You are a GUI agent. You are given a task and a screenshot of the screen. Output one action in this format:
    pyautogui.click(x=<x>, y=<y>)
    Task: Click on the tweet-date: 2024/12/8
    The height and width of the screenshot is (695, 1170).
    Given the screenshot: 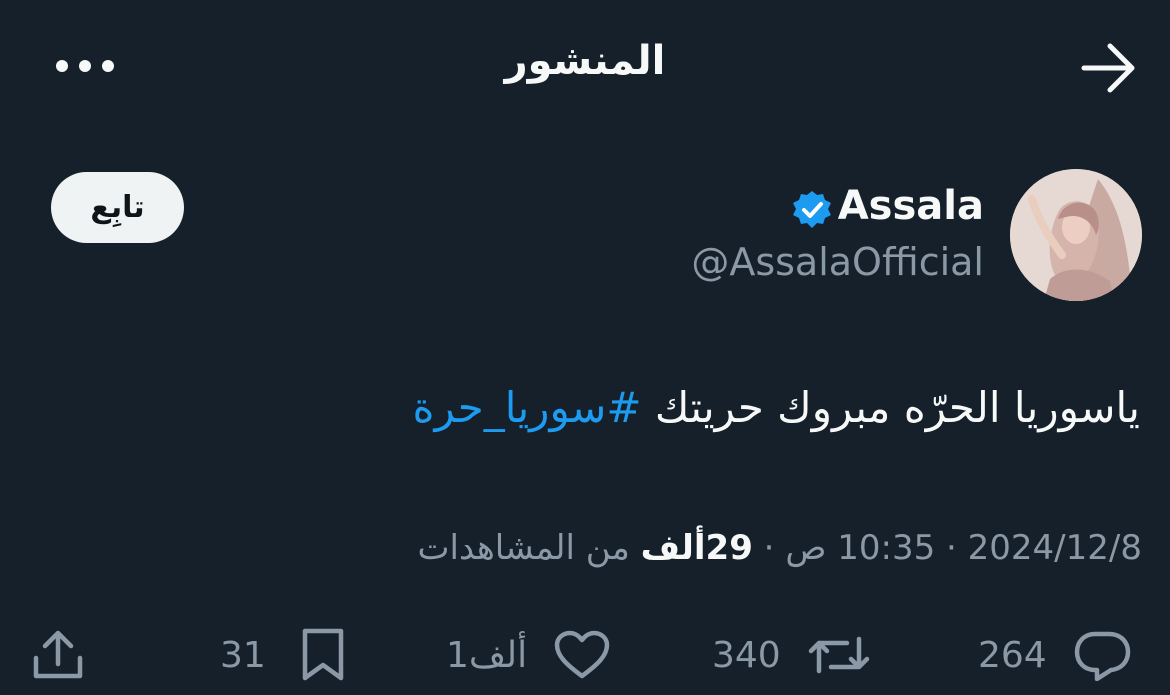 What is the action you would take?
    pyautogui.click(x=1055, y=548)
    